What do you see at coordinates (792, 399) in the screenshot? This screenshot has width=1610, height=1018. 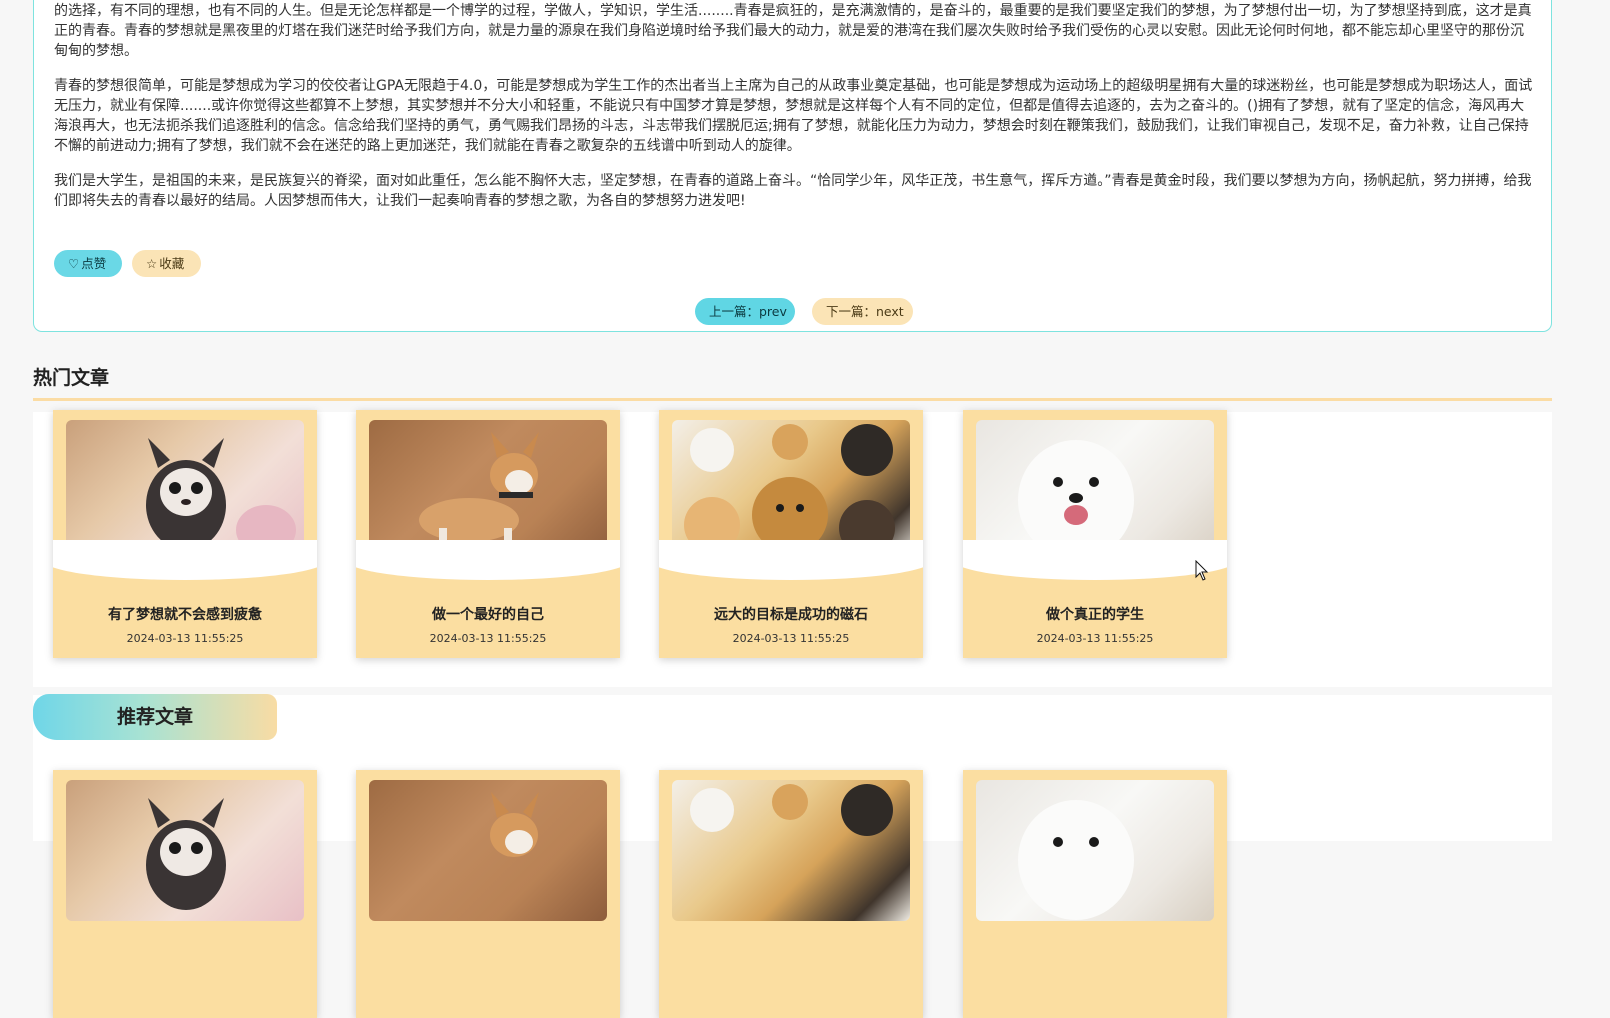 I see `section-divider` at bounding box center [792, 399].